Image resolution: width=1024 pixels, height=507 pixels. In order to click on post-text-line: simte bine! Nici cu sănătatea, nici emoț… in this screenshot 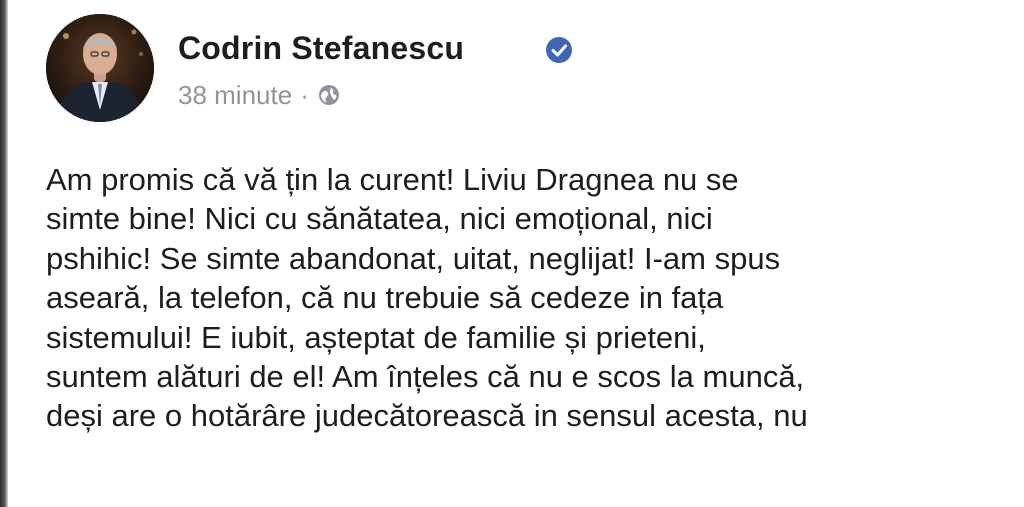, I will do `click(379, 219)`.